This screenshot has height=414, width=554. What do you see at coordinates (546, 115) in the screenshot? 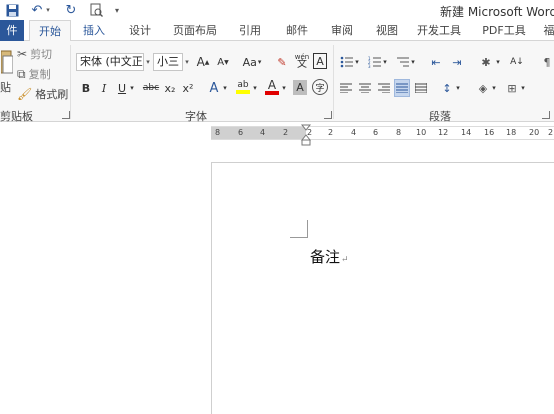
I see `paragraph-launcher-icon` at bounding box center [546, 115].